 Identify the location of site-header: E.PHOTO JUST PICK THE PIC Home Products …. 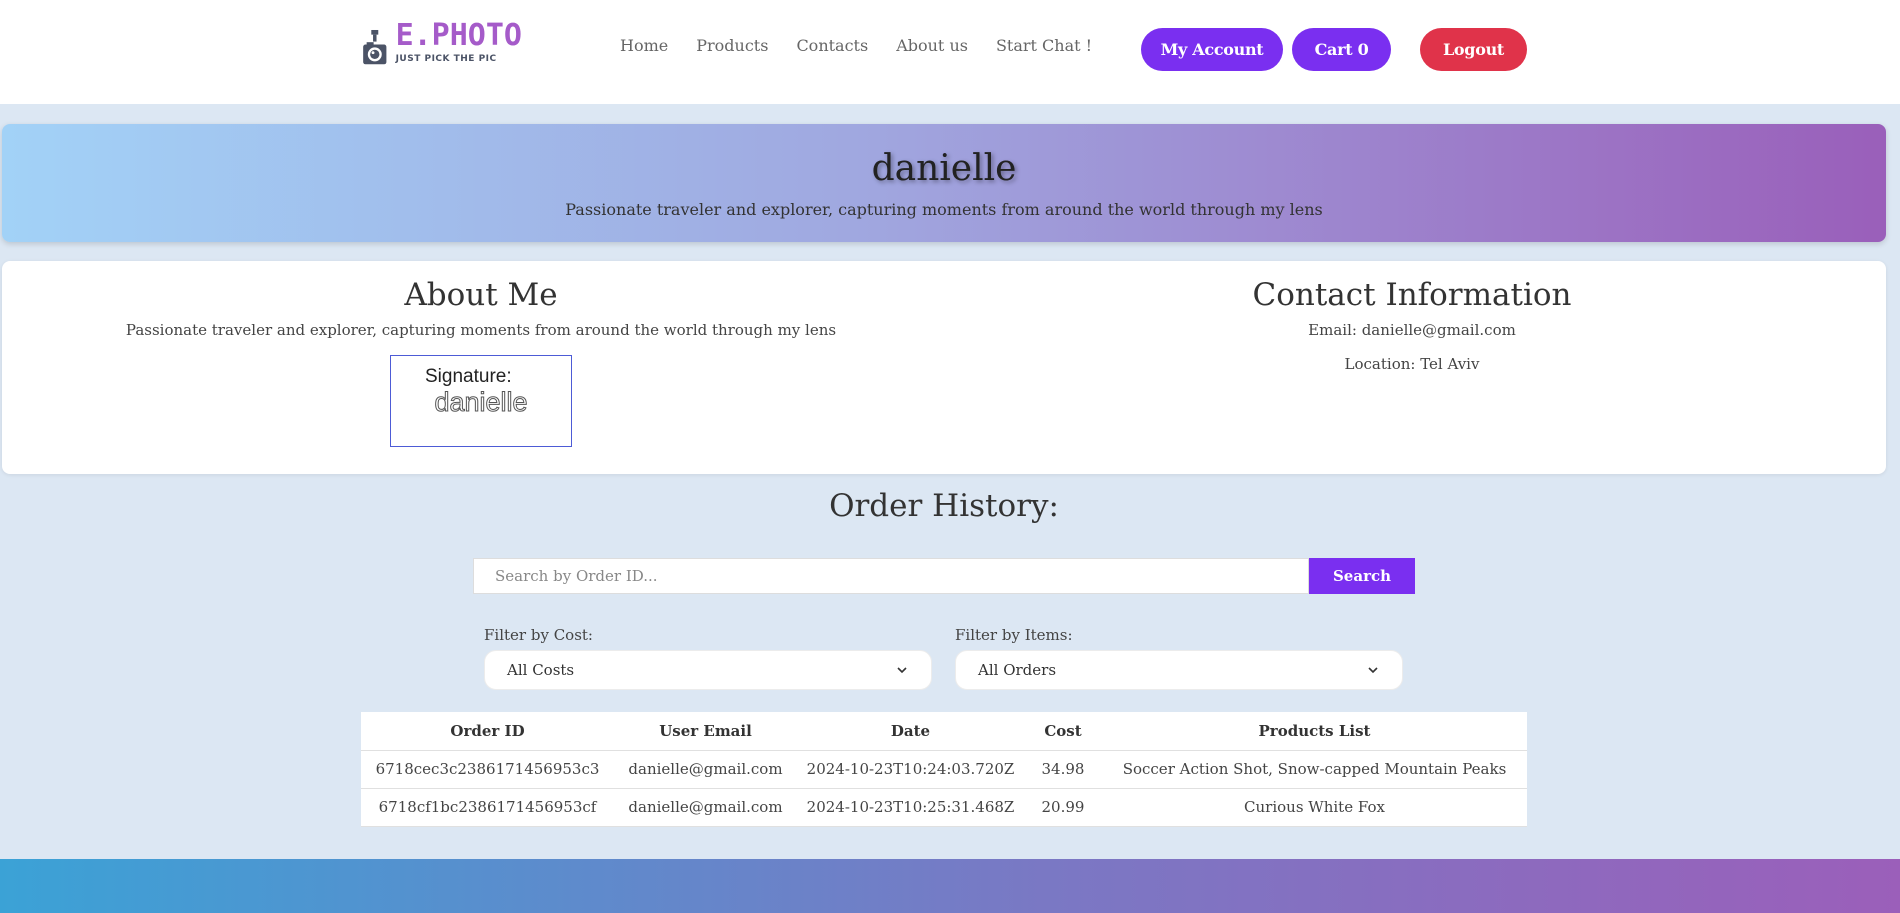
(950, 52).